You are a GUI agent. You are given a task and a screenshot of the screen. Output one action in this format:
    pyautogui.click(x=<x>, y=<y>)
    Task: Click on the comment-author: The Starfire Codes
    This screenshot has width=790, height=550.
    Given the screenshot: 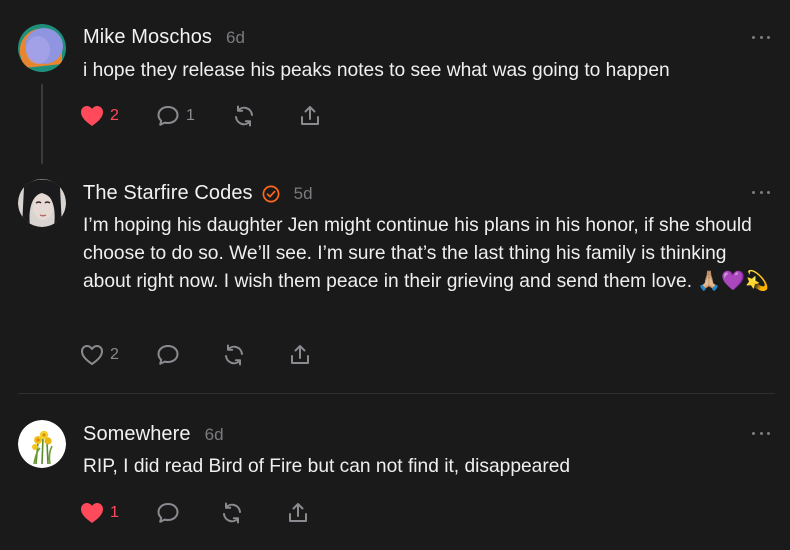 What is the action you would take?
    pyautogui.click(x=168, y=193)
    